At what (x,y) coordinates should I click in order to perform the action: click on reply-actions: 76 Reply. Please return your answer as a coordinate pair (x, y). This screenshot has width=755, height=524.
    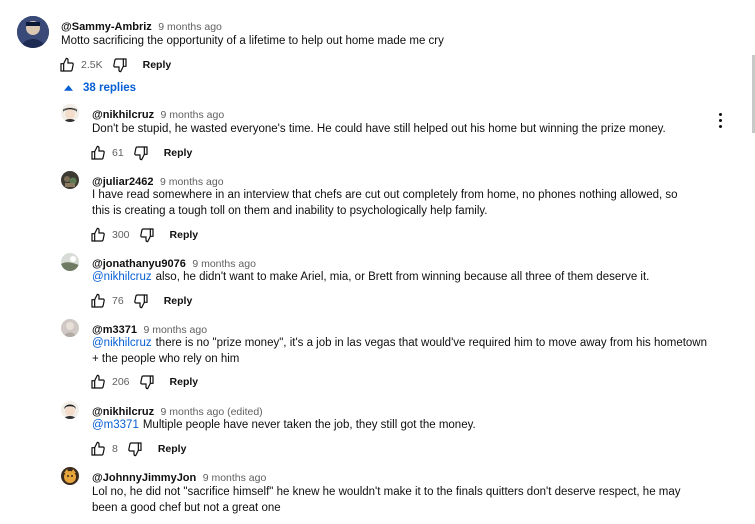
    Looking at the image, I should click on (140, 301).